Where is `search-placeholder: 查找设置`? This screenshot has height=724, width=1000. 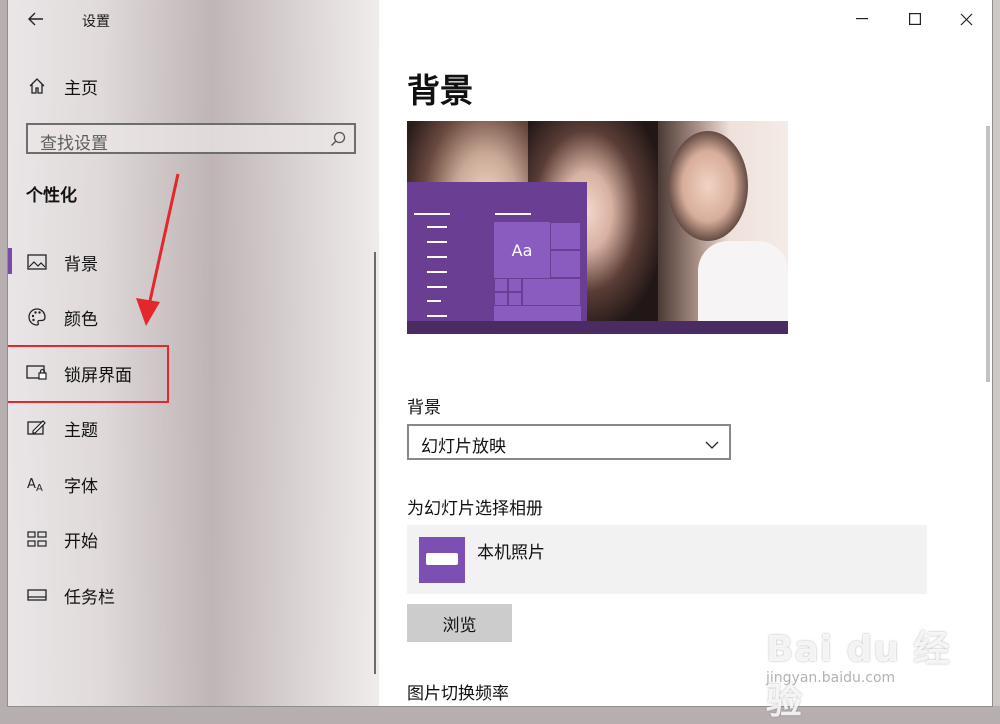 search-placeholder: 查找设置 is located at coordinates (74, 144).